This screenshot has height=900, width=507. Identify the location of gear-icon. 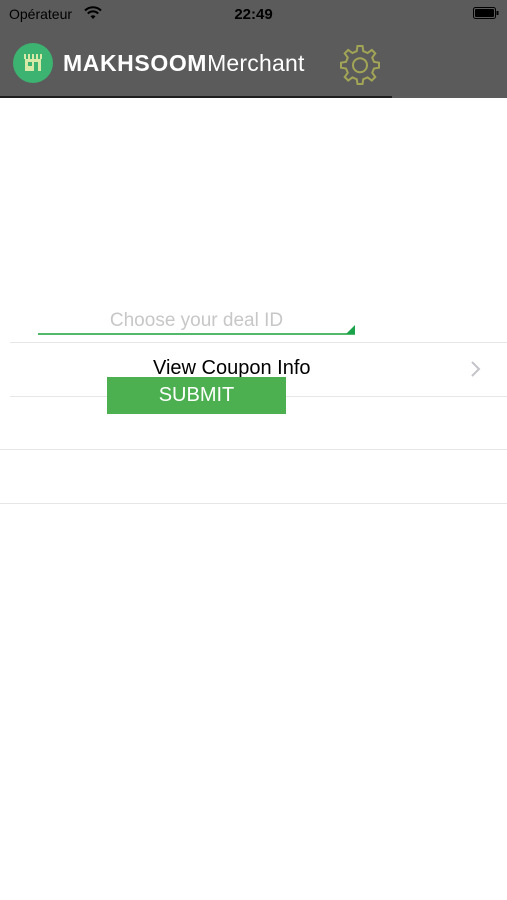
(360, 64).